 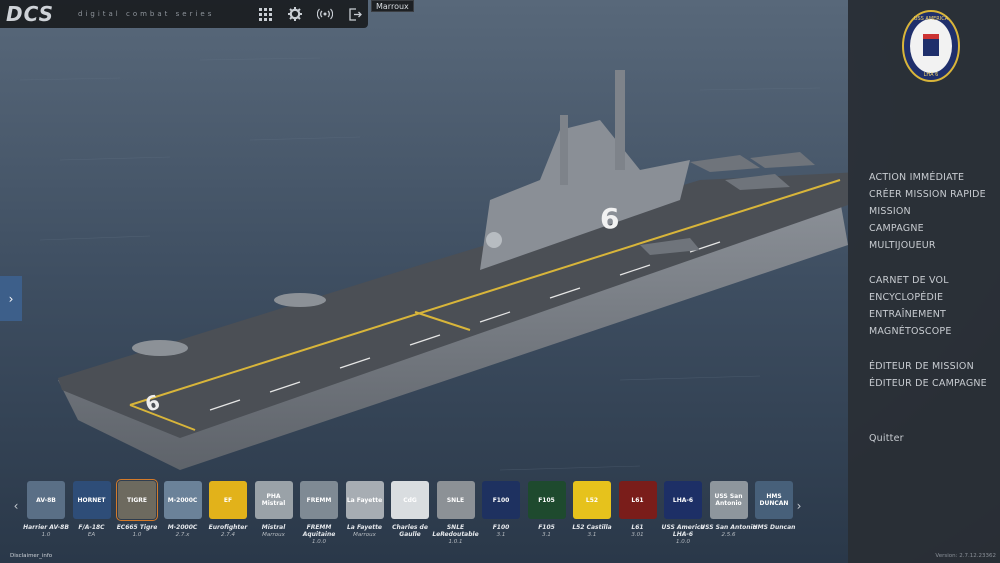 I want to click on module-item: F105 F105 3.1, so click(x=547, y=516).